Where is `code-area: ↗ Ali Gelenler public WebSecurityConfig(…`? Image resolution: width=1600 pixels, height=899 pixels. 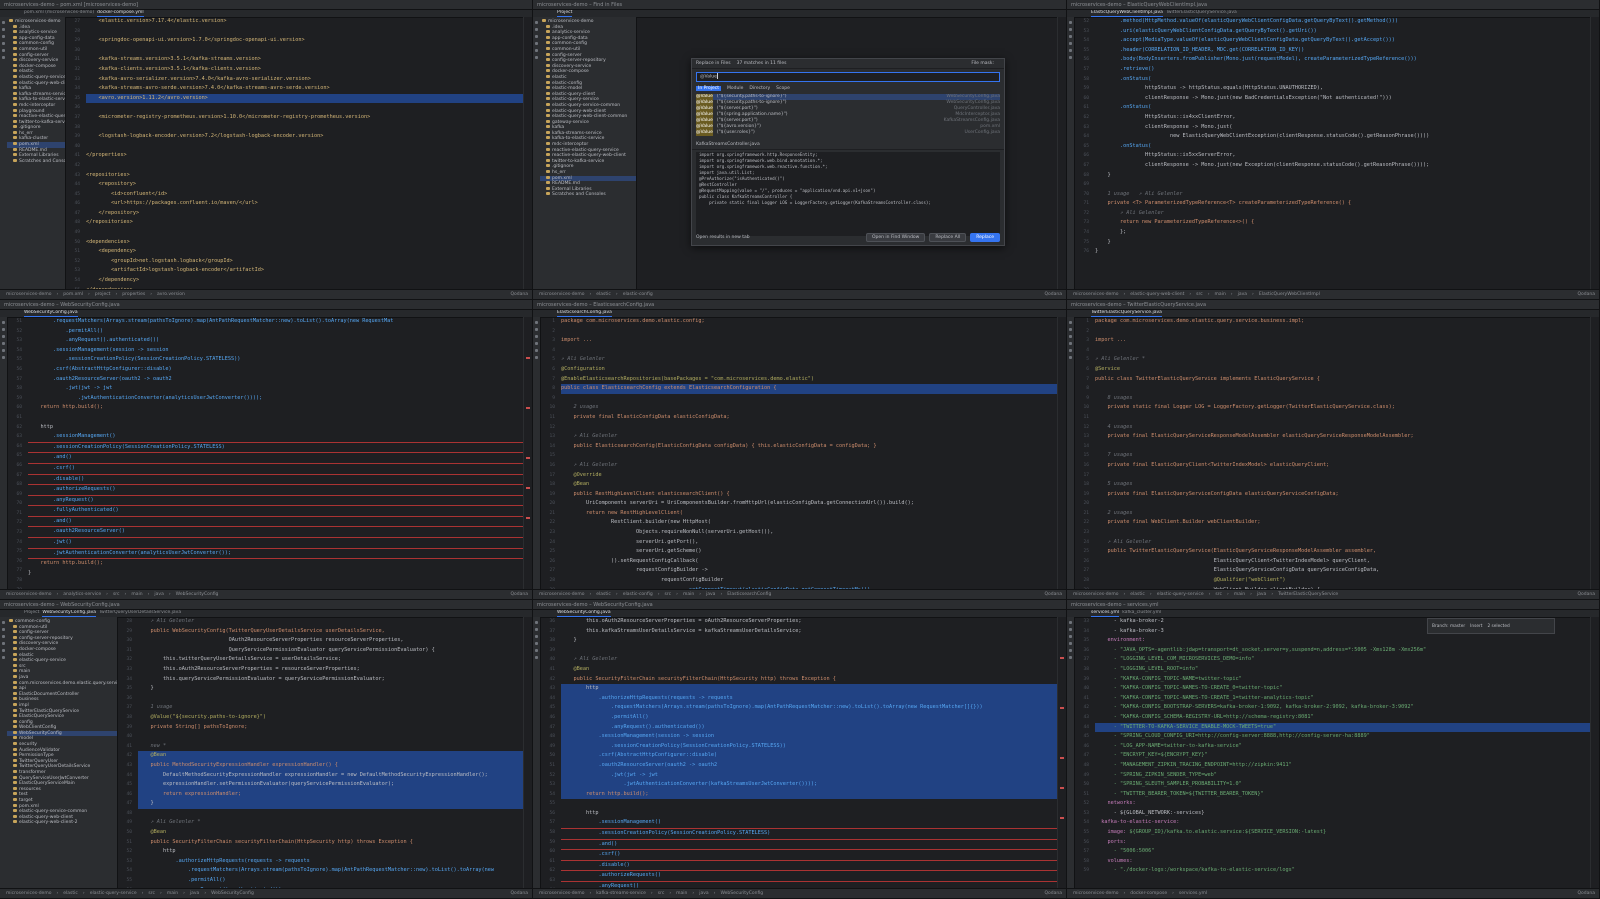
code-area: ↗ Ali Gelenler public WebSecurityConfig(… is located at coordinates (331, 753).